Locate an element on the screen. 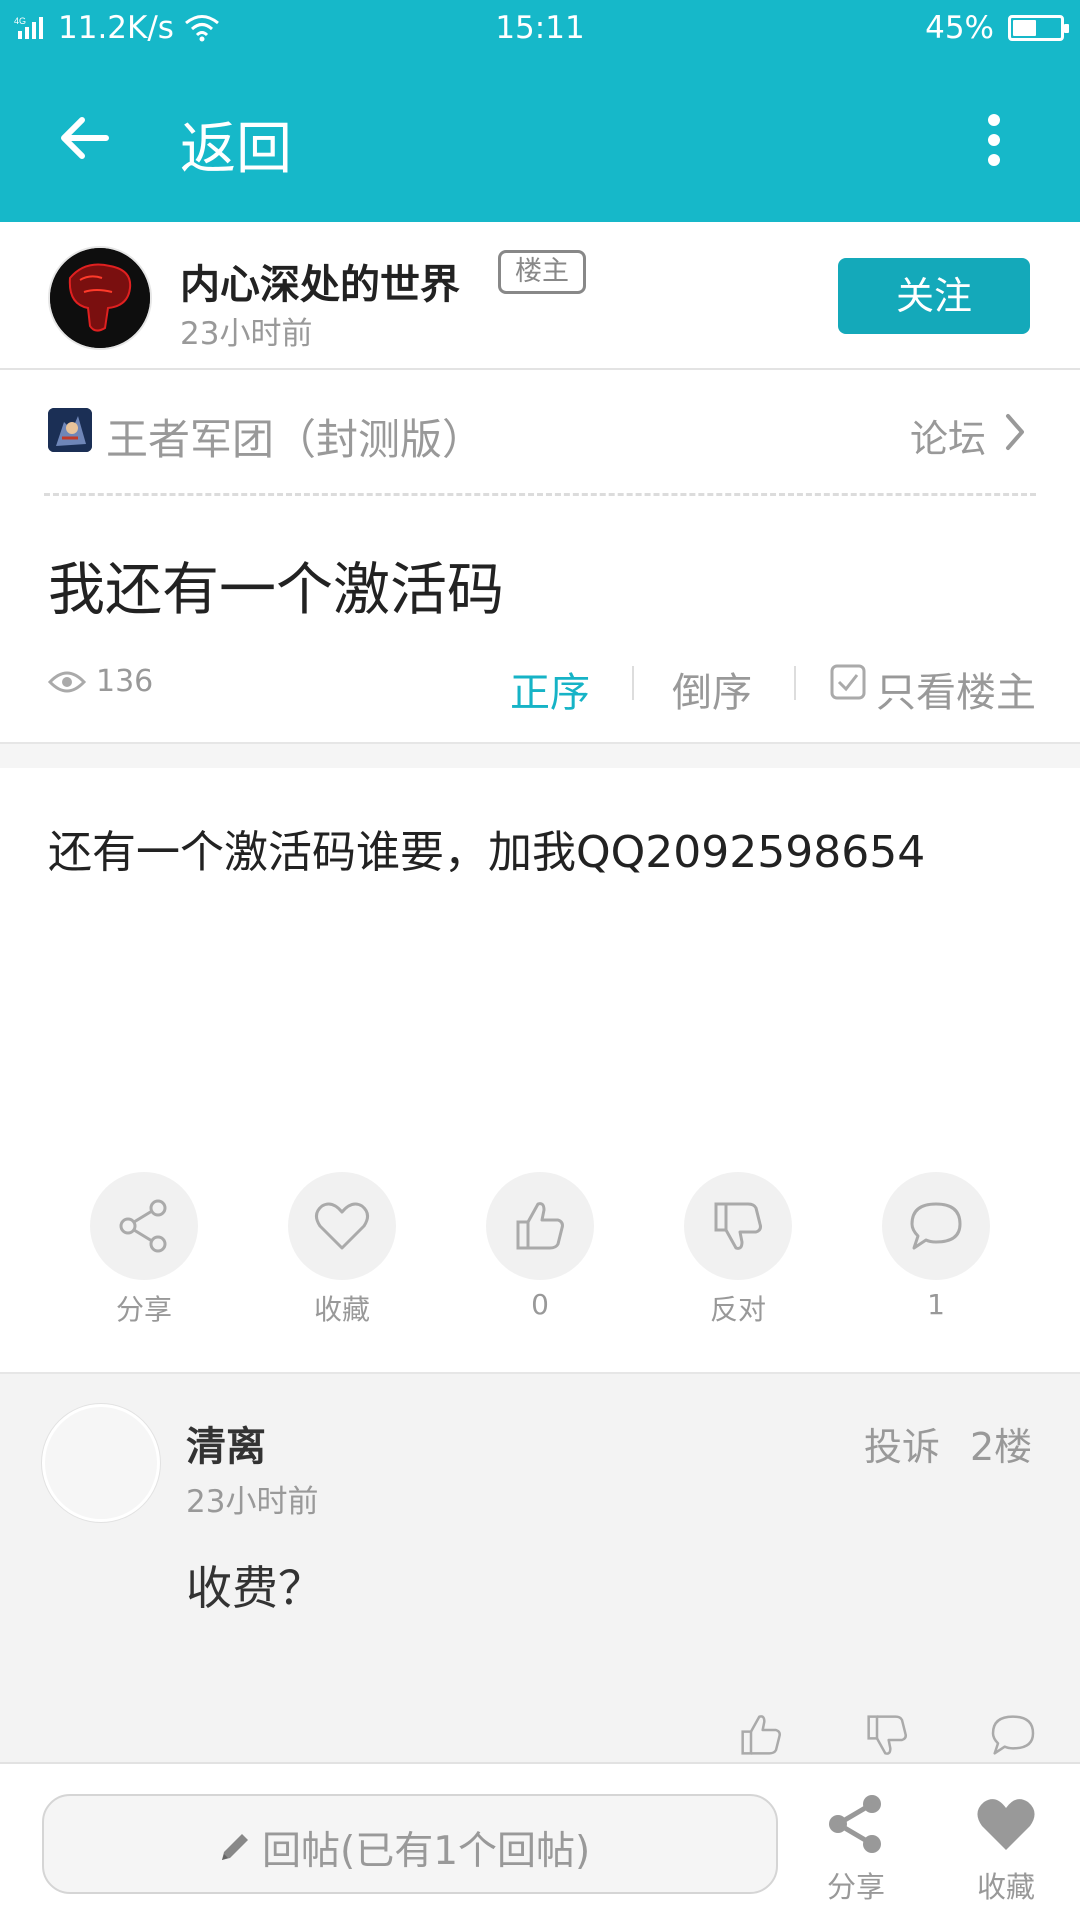 The height and width of the screenshot is (1920, 1080). thumbs-down-icon is located at coordinates (738, 1226).